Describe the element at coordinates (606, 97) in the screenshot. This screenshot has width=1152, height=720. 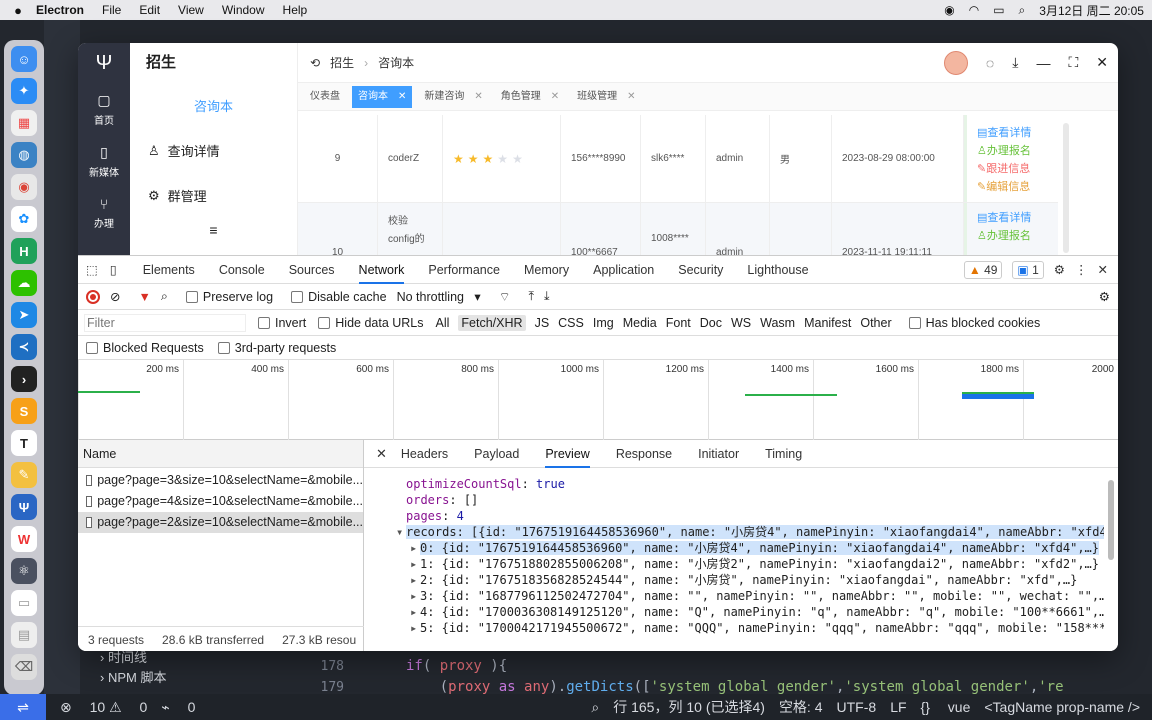
I see `tab-class-manage: 班级管理 ✕` at that location.